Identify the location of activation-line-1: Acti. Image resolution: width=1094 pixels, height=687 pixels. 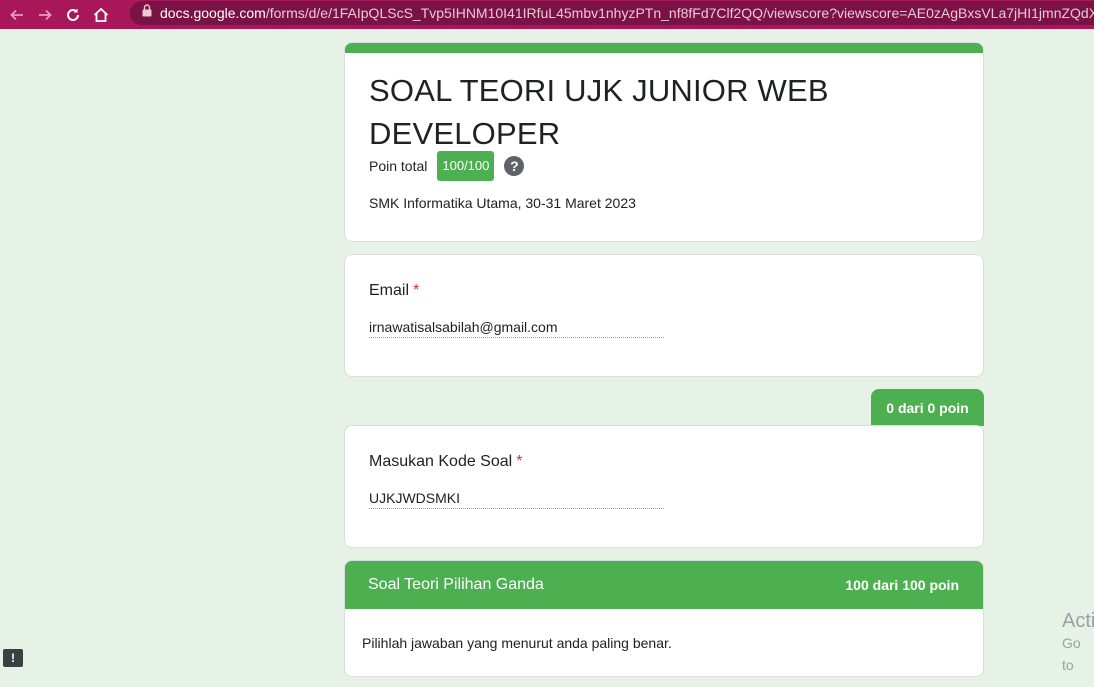
(1078, 621).